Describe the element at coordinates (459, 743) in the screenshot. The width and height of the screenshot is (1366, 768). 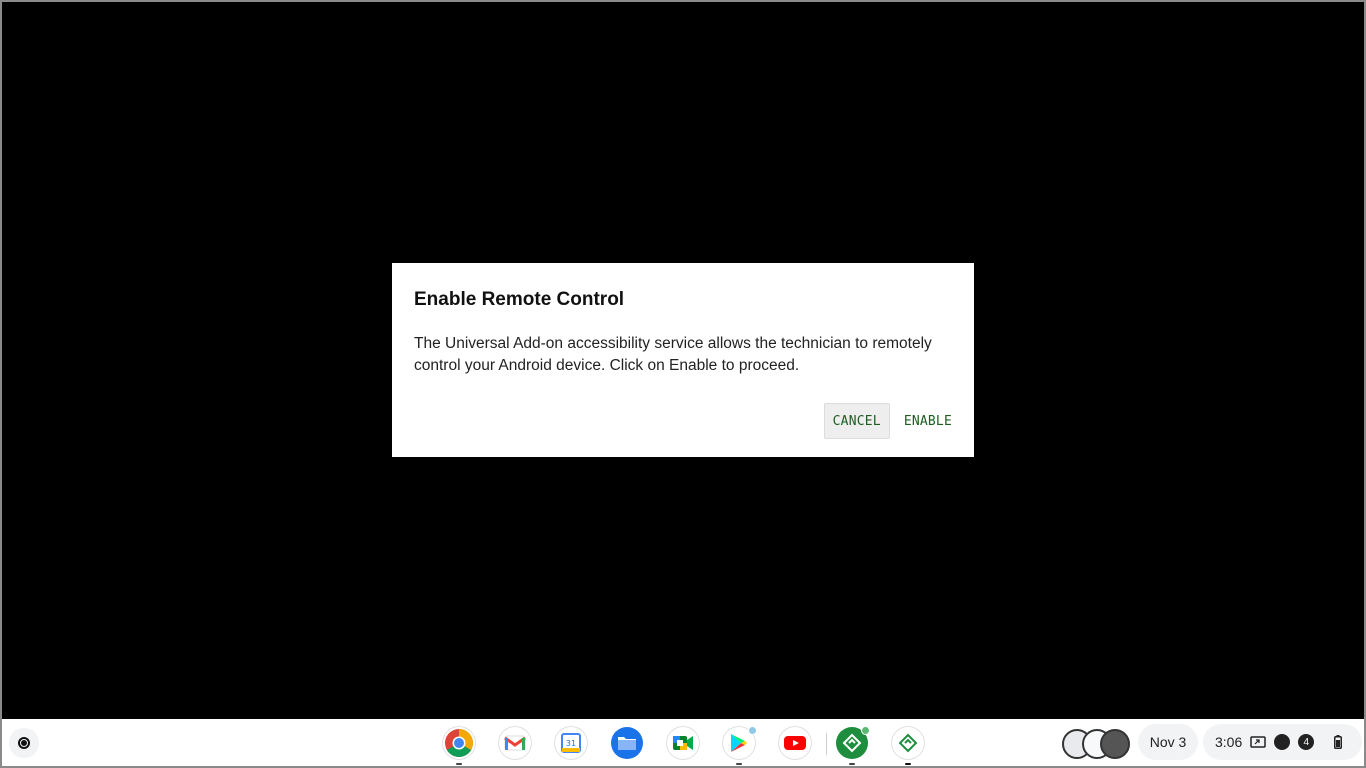
I see `chrome-icon` at that location.